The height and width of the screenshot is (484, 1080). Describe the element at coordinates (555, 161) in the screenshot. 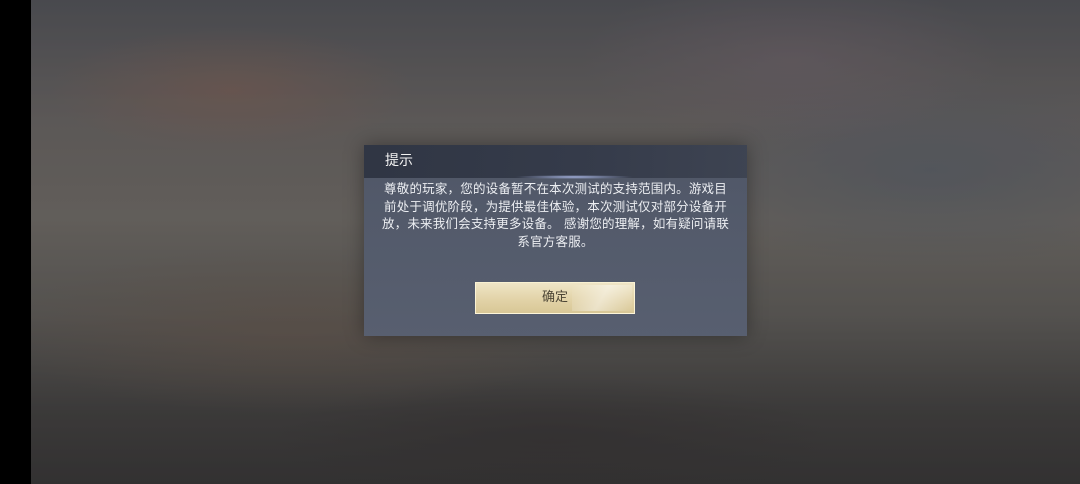

I see `dialog-header: 提示` at that location.